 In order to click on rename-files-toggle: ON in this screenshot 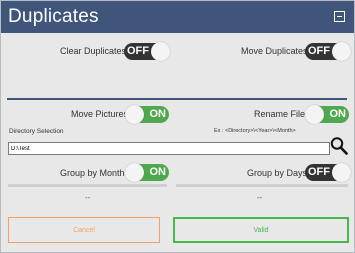, I will do `click(327, 114)`.